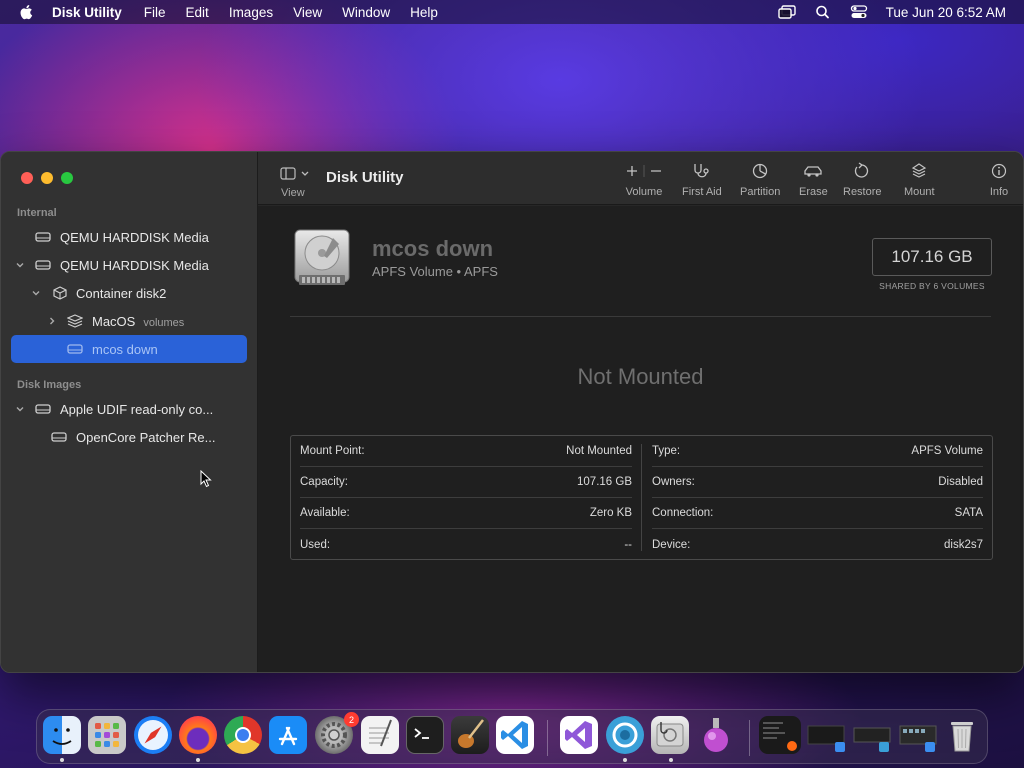 The width and height of the screenshot is (1024, 768). I want to click on dock: 2, so click(512, 736).